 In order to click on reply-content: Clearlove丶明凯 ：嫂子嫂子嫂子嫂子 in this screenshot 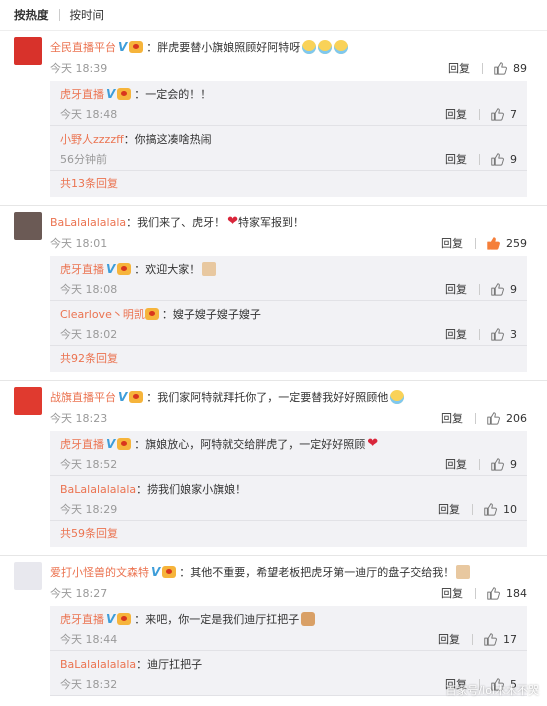, I will do `click(288, 314)`.